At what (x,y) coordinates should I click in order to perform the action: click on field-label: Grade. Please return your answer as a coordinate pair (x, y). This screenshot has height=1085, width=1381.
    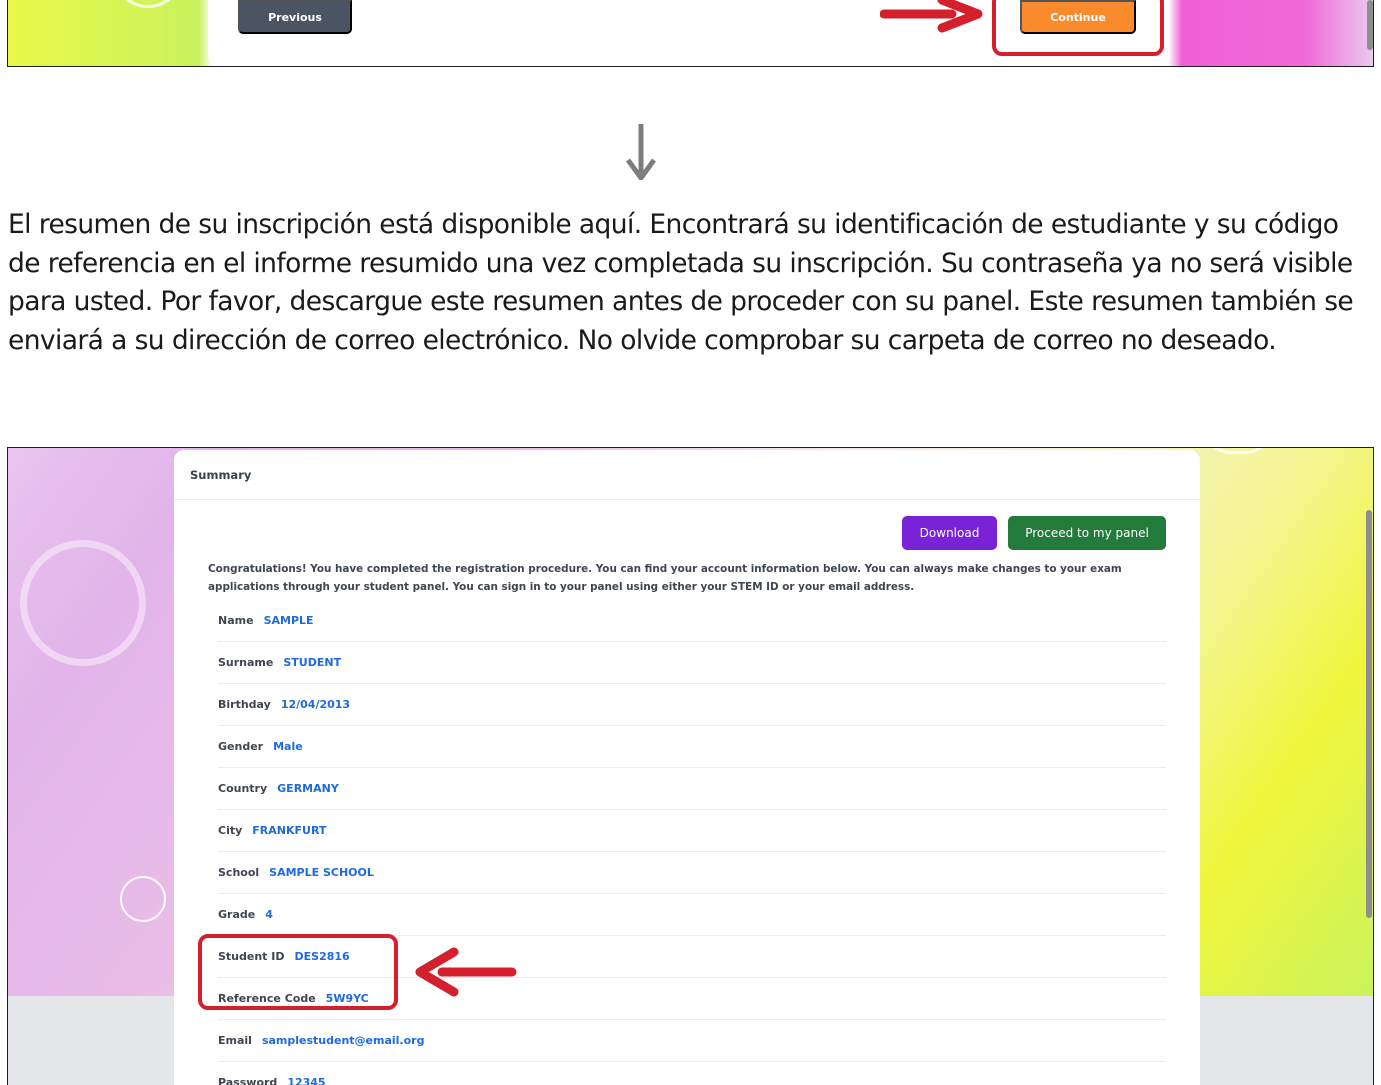
    Looking at the image, I should click on (237, 914).